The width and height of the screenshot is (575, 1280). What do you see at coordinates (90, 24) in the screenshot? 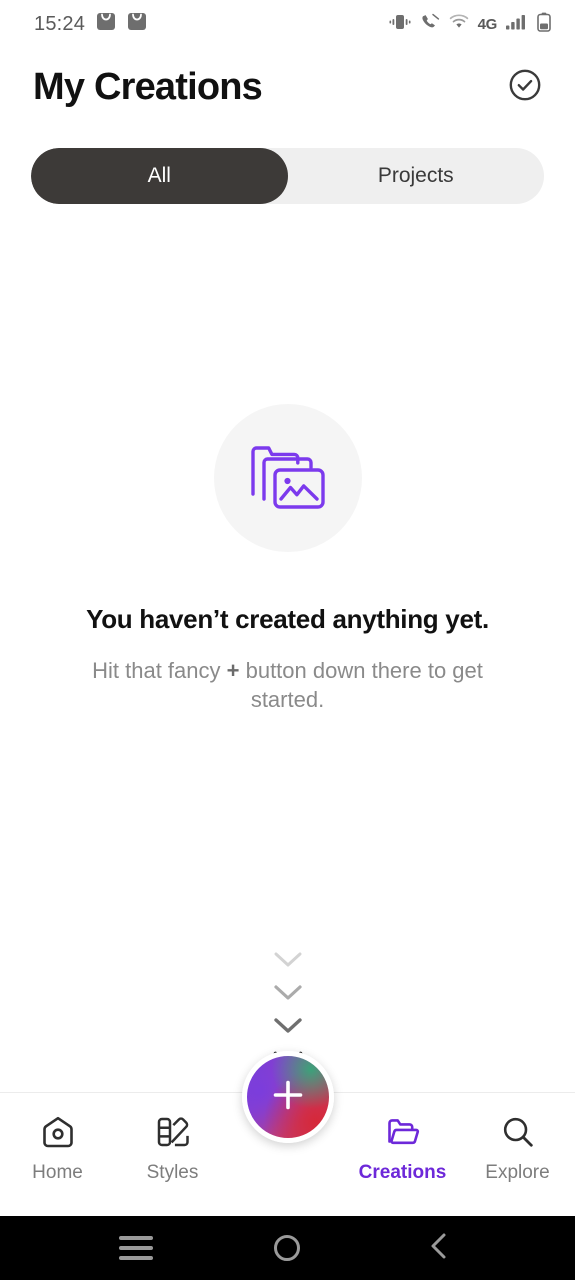
I see `status-bar-left: 15:24` at bounding box center [90, 24].